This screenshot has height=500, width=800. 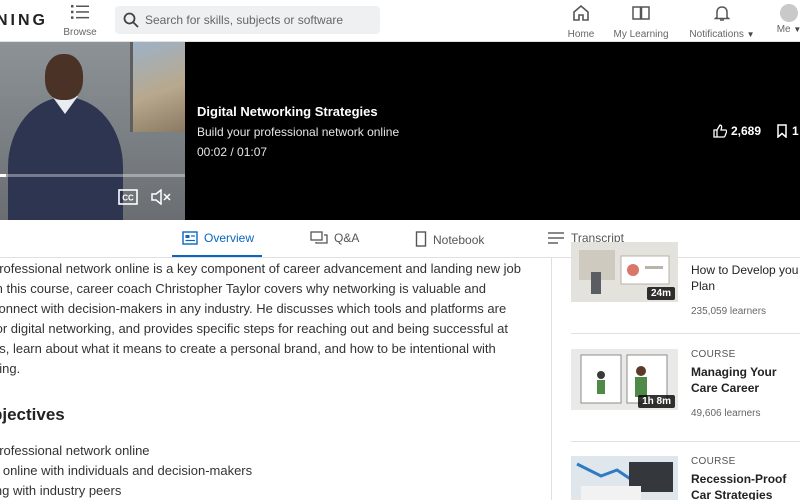 I want to click on nav-notifications: Notifications ▼, so click(x=722, y=22).